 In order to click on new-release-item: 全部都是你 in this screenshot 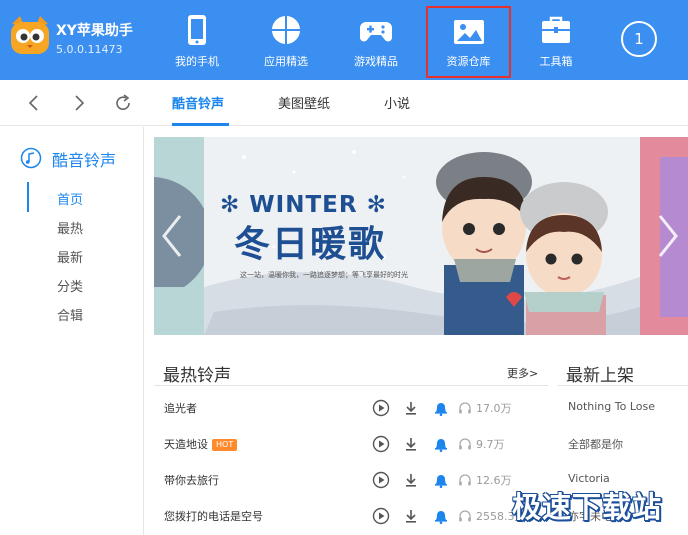, I will do `click(595, 444)`.